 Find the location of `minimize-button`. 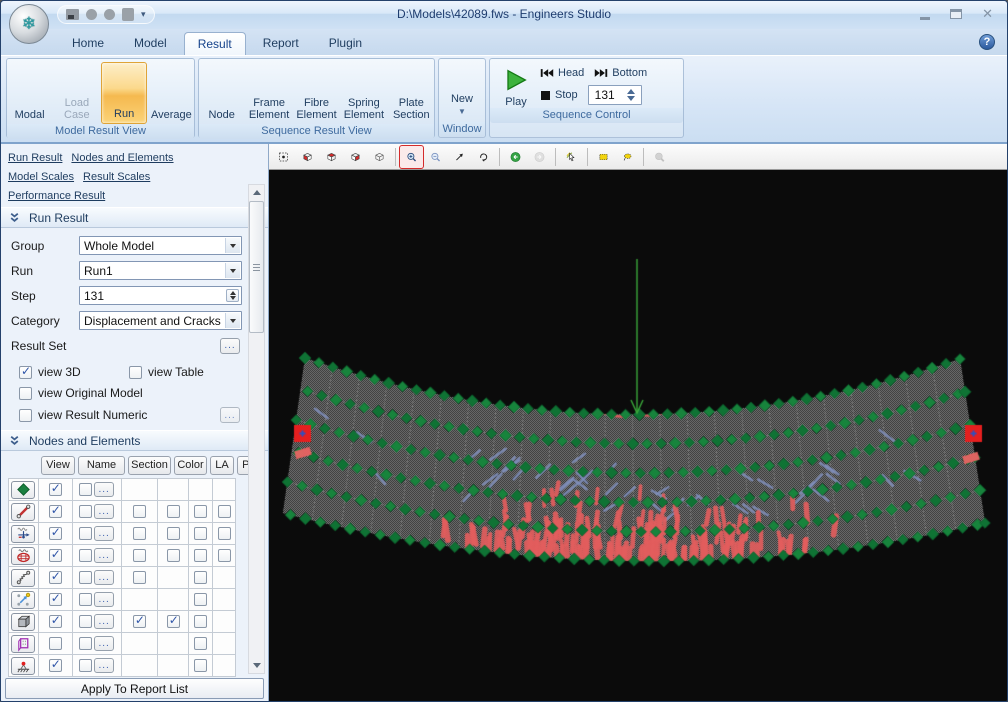

minimize-button is located at coordinates (925, 18).